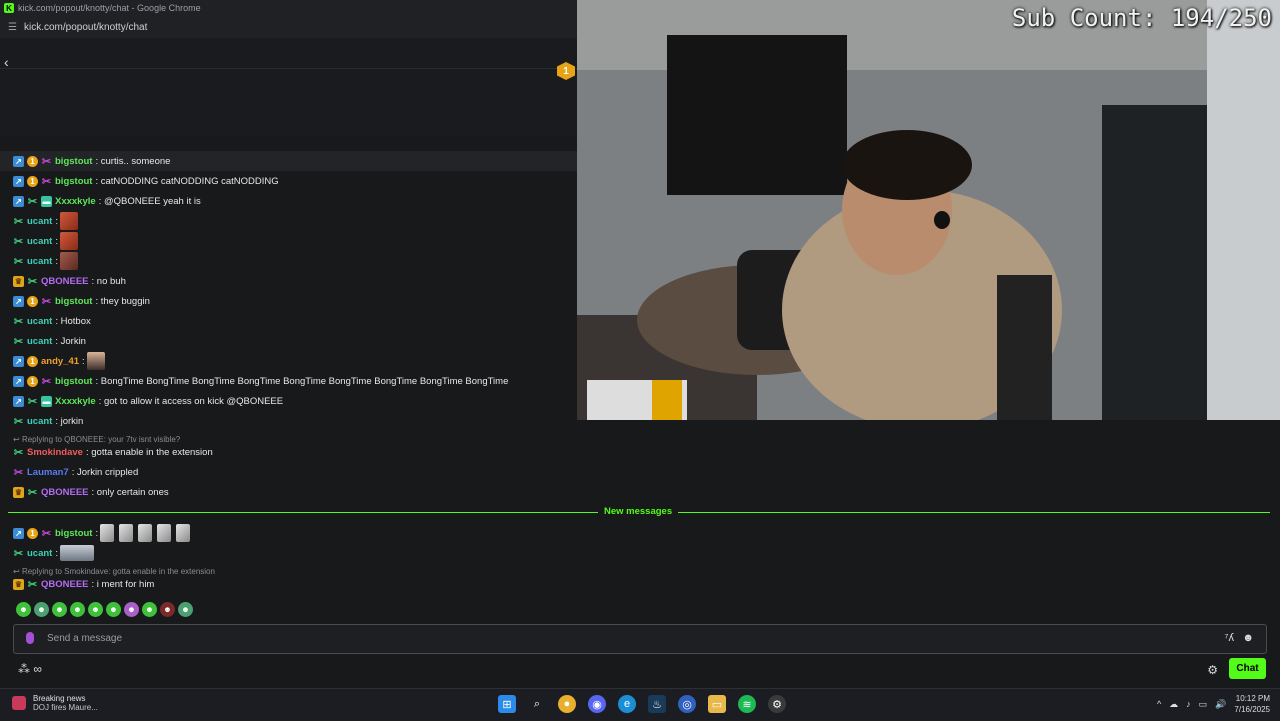 The width and height of the screenshot is (1280, 721). I want to click on chat-message: ↗ ✂ ▬ Xxxxkyle: @QBONEEE yeah it is, so click(107, 201).